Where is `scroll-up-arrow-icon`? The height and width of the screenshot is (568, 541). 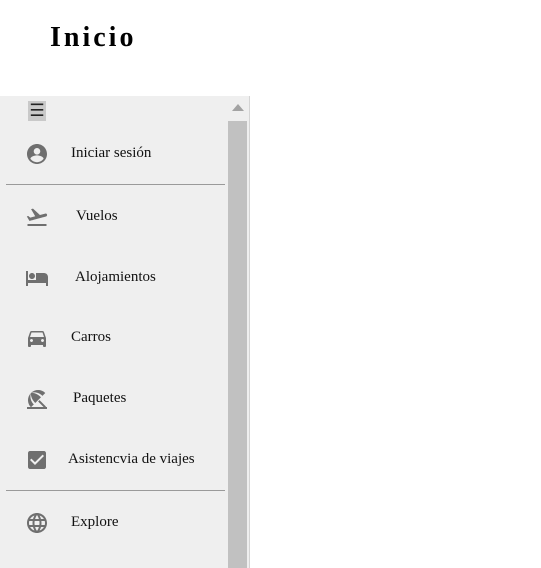 scroll-up-arrow-icon is located at coordinates (238, 107).